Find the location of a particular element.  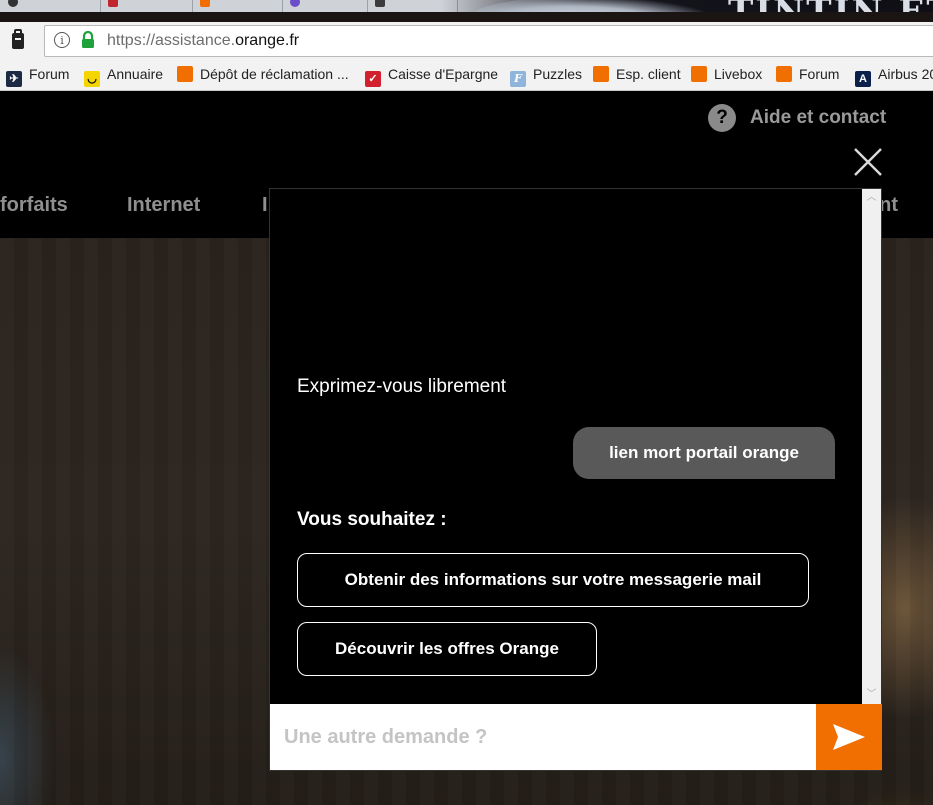

scroll-up-arrow-icon: ︿ is located at coordinates (871, 198).